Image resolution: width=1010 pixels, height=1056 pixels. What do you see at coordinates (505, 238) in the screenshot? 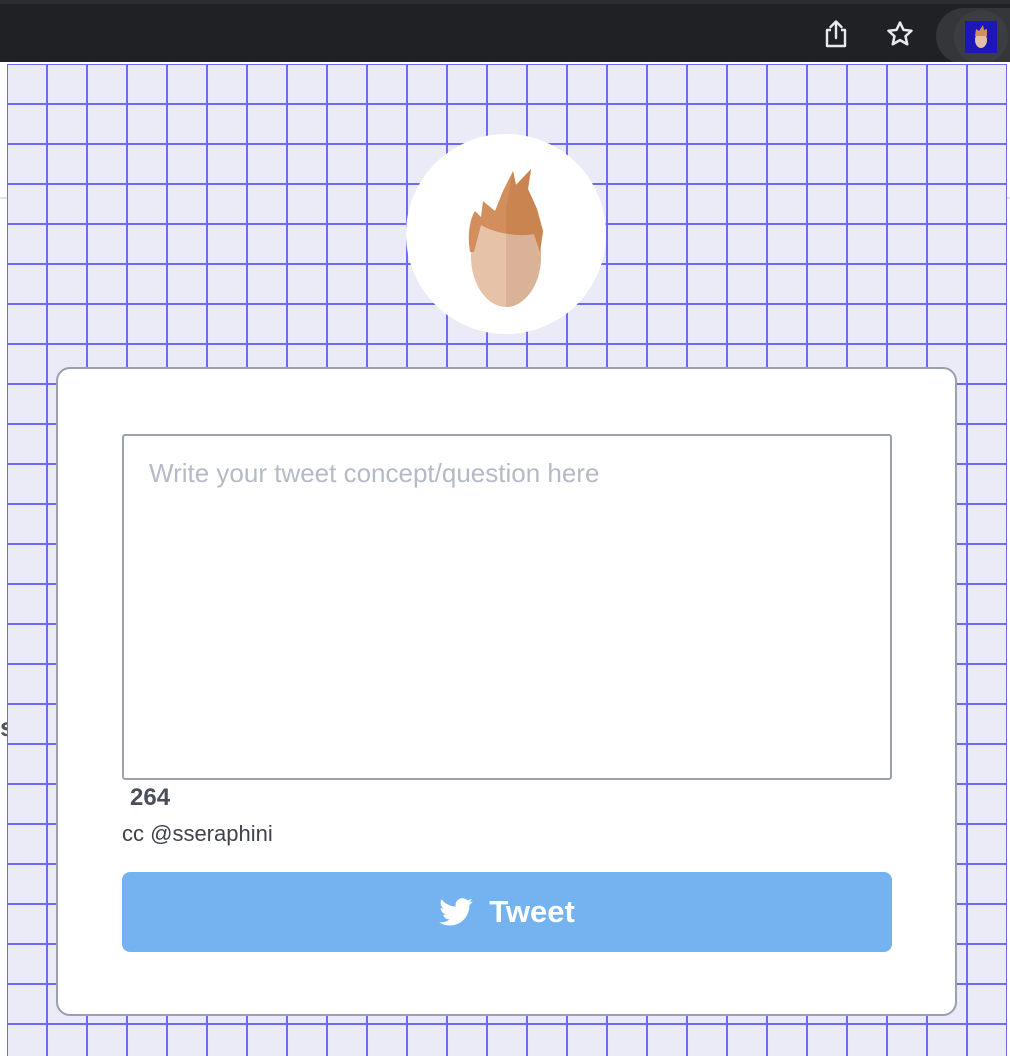
I see `avatar-face-icon` at bounding box center [505, 238].